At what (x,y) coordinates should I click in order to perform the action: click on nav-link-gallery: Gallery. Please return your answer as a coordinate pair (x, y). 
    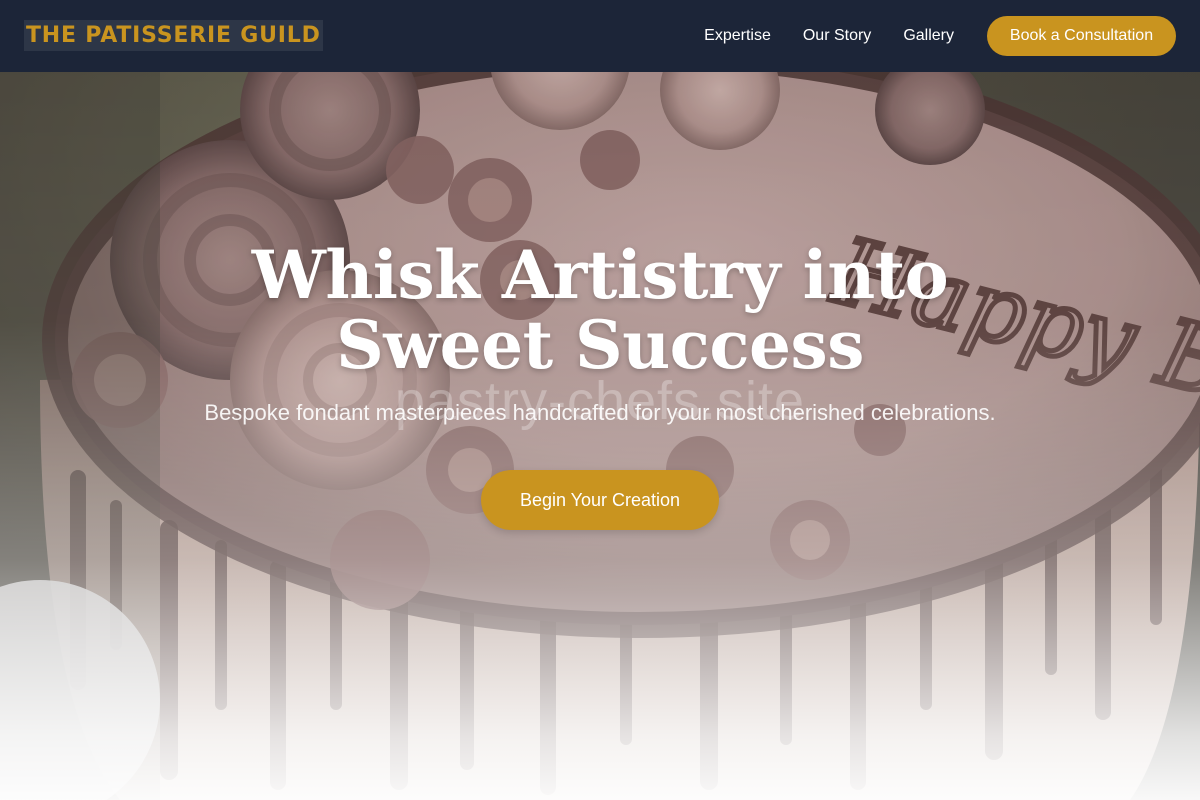
    Looking at the image, I should click on (928, 36).